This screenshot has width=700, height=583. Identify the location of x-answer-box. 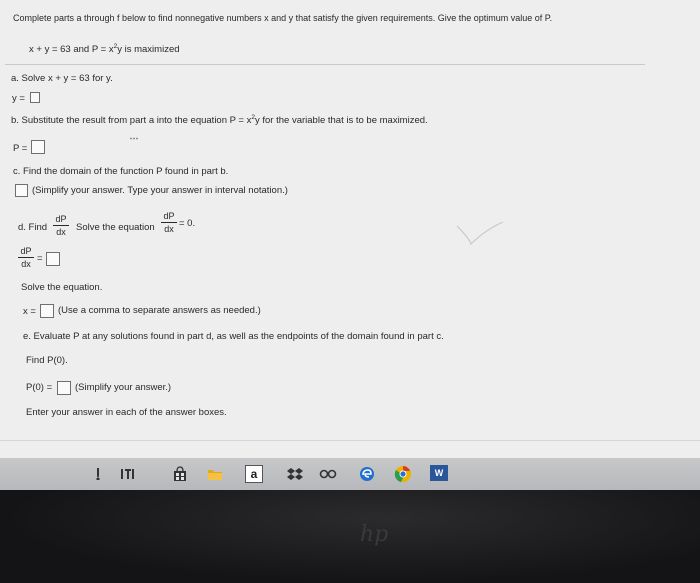
(47, 311).